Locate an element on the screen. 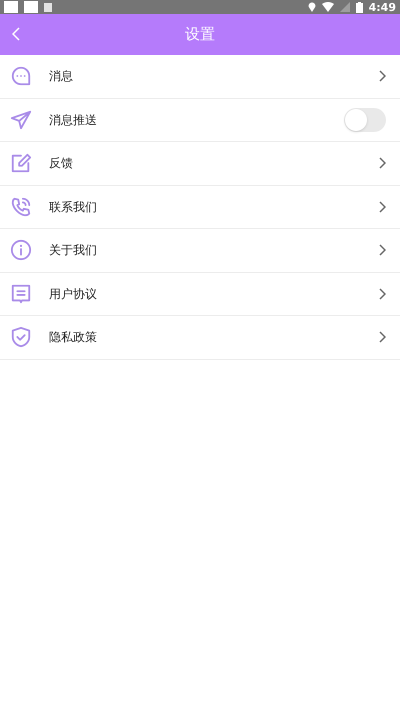 Image resolution: width=400 pixels, height=711 pixels. settings-row: 用户协议 is located at coordinates (200, 294).